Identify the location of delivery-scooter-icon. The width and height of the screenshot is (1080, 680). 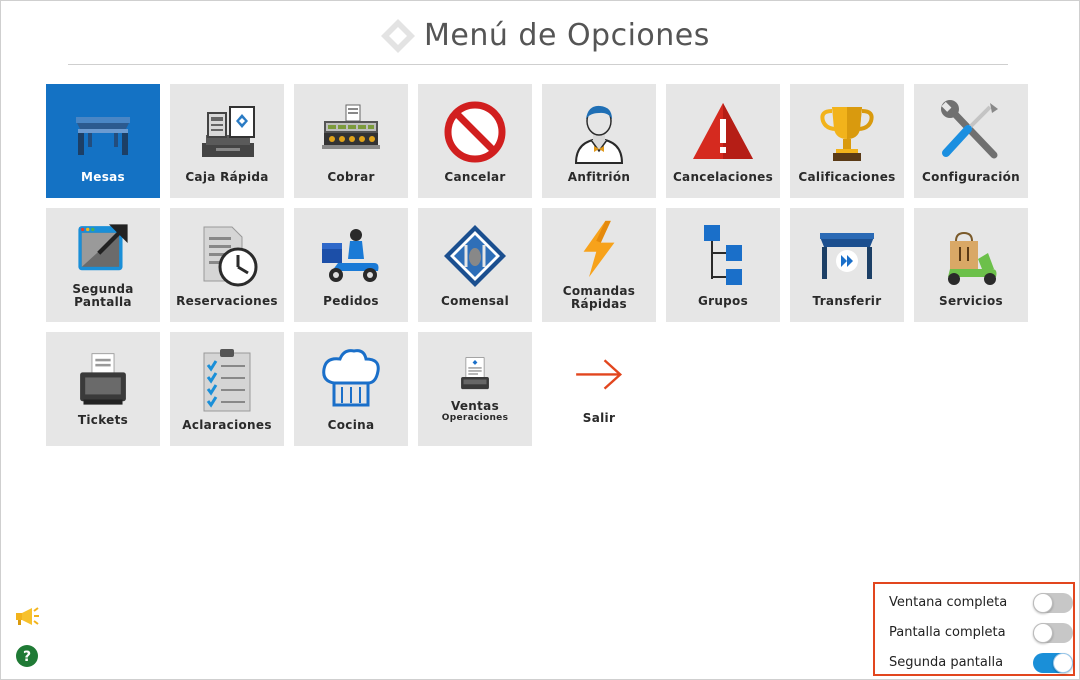
(350, 255).